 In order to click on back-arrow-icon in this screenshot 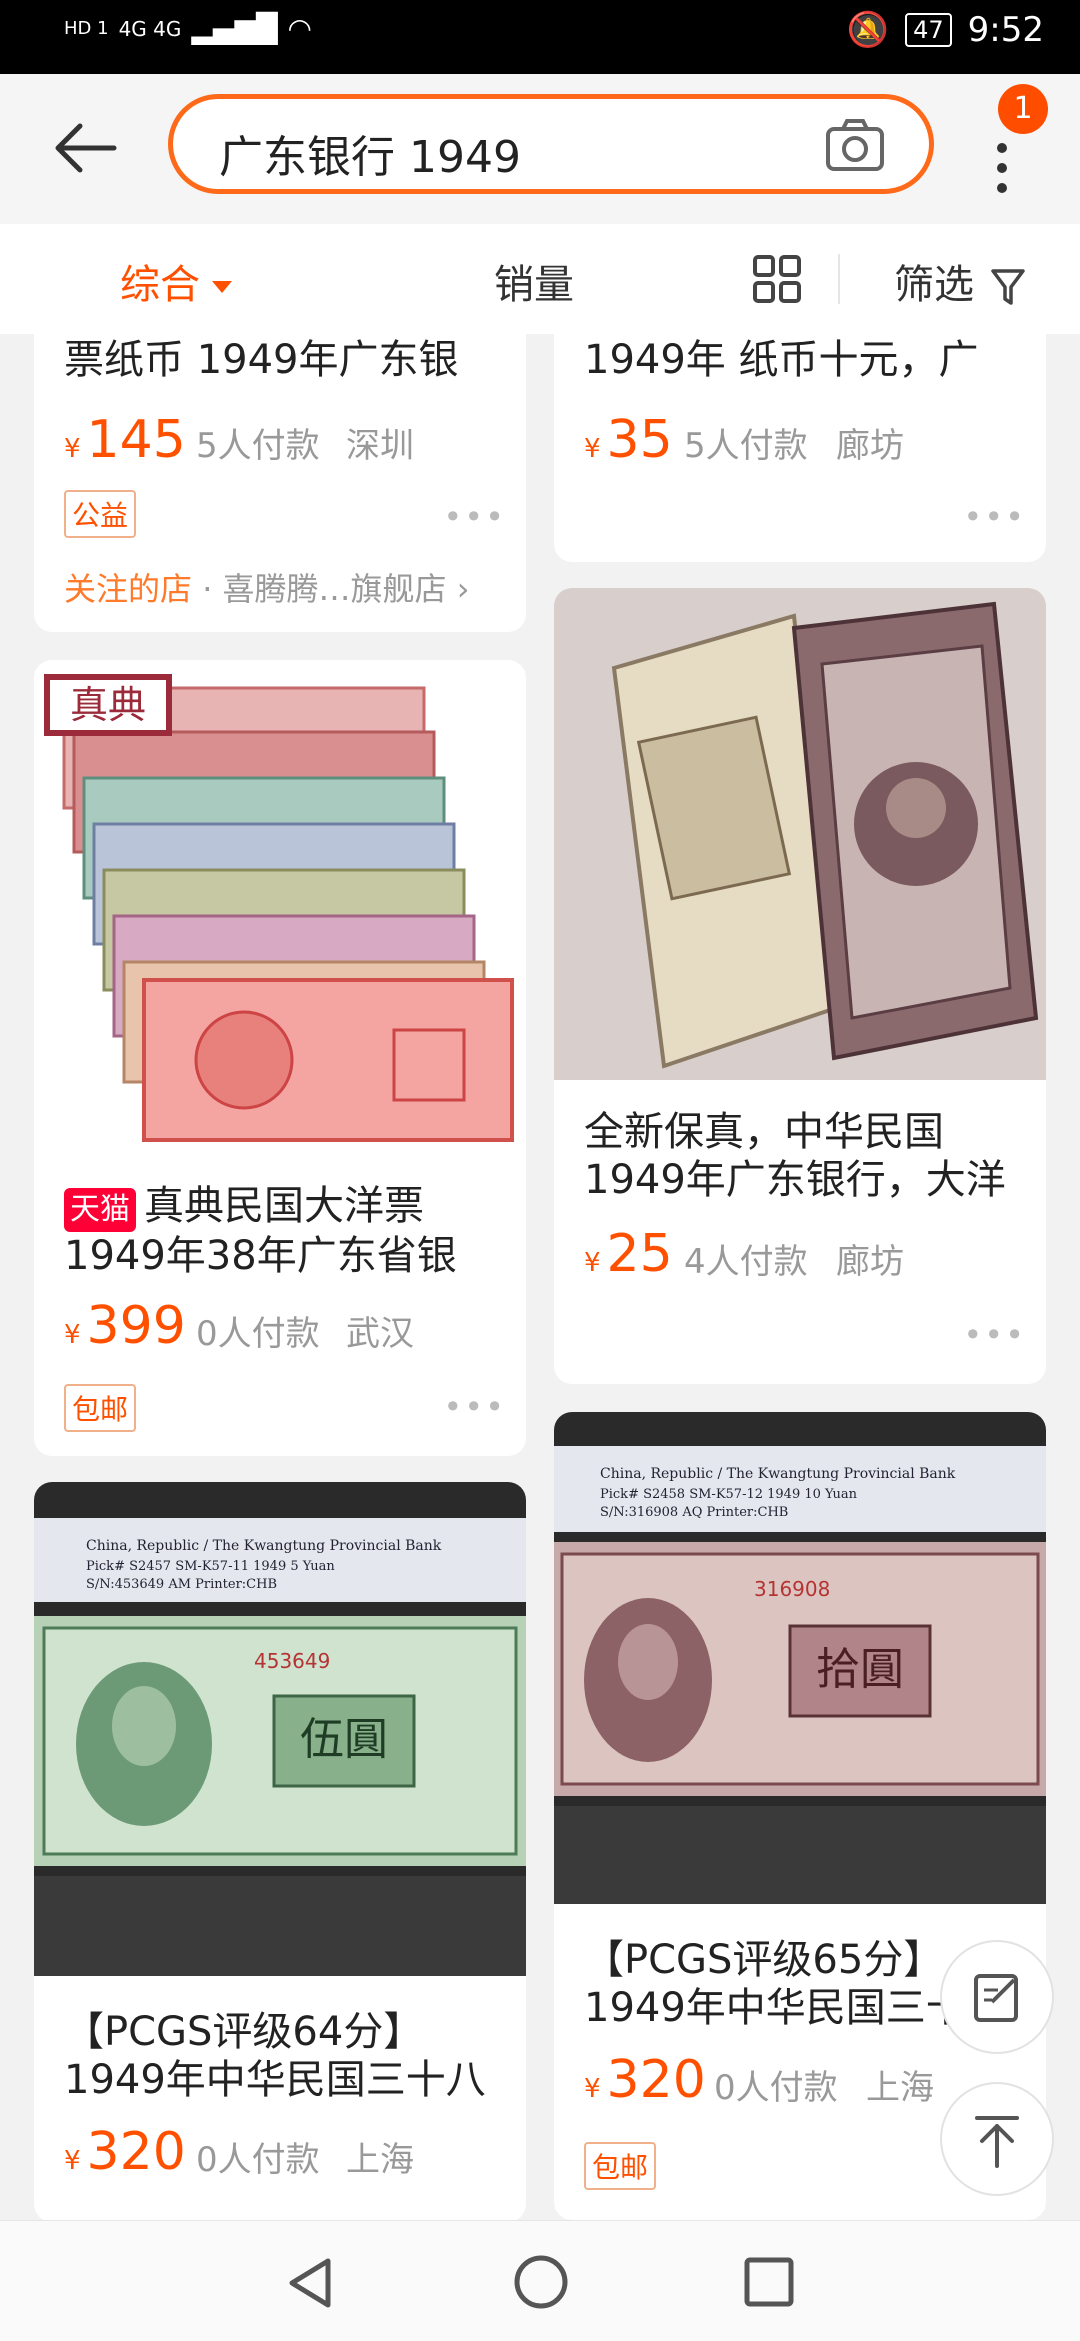, I will do `click(85, 148)`.